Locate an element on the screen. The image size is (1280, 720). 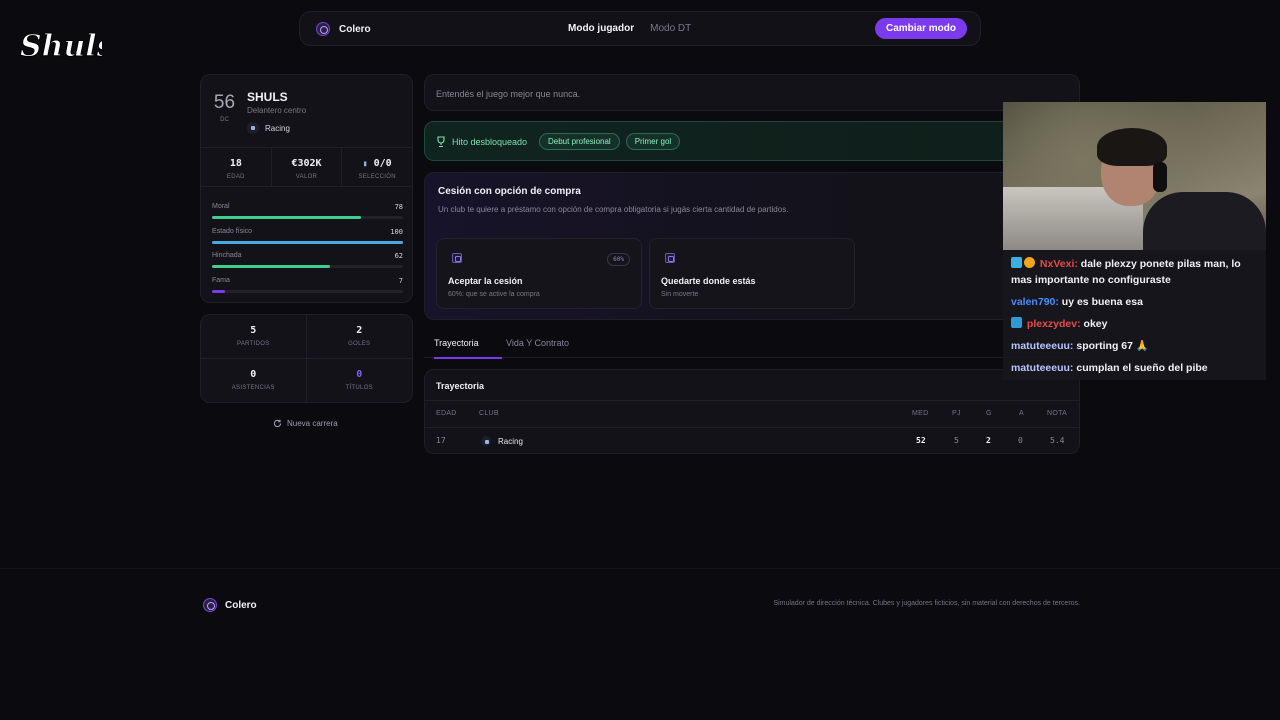
selection-value: 0/0 is located at coordinates (382, 163).